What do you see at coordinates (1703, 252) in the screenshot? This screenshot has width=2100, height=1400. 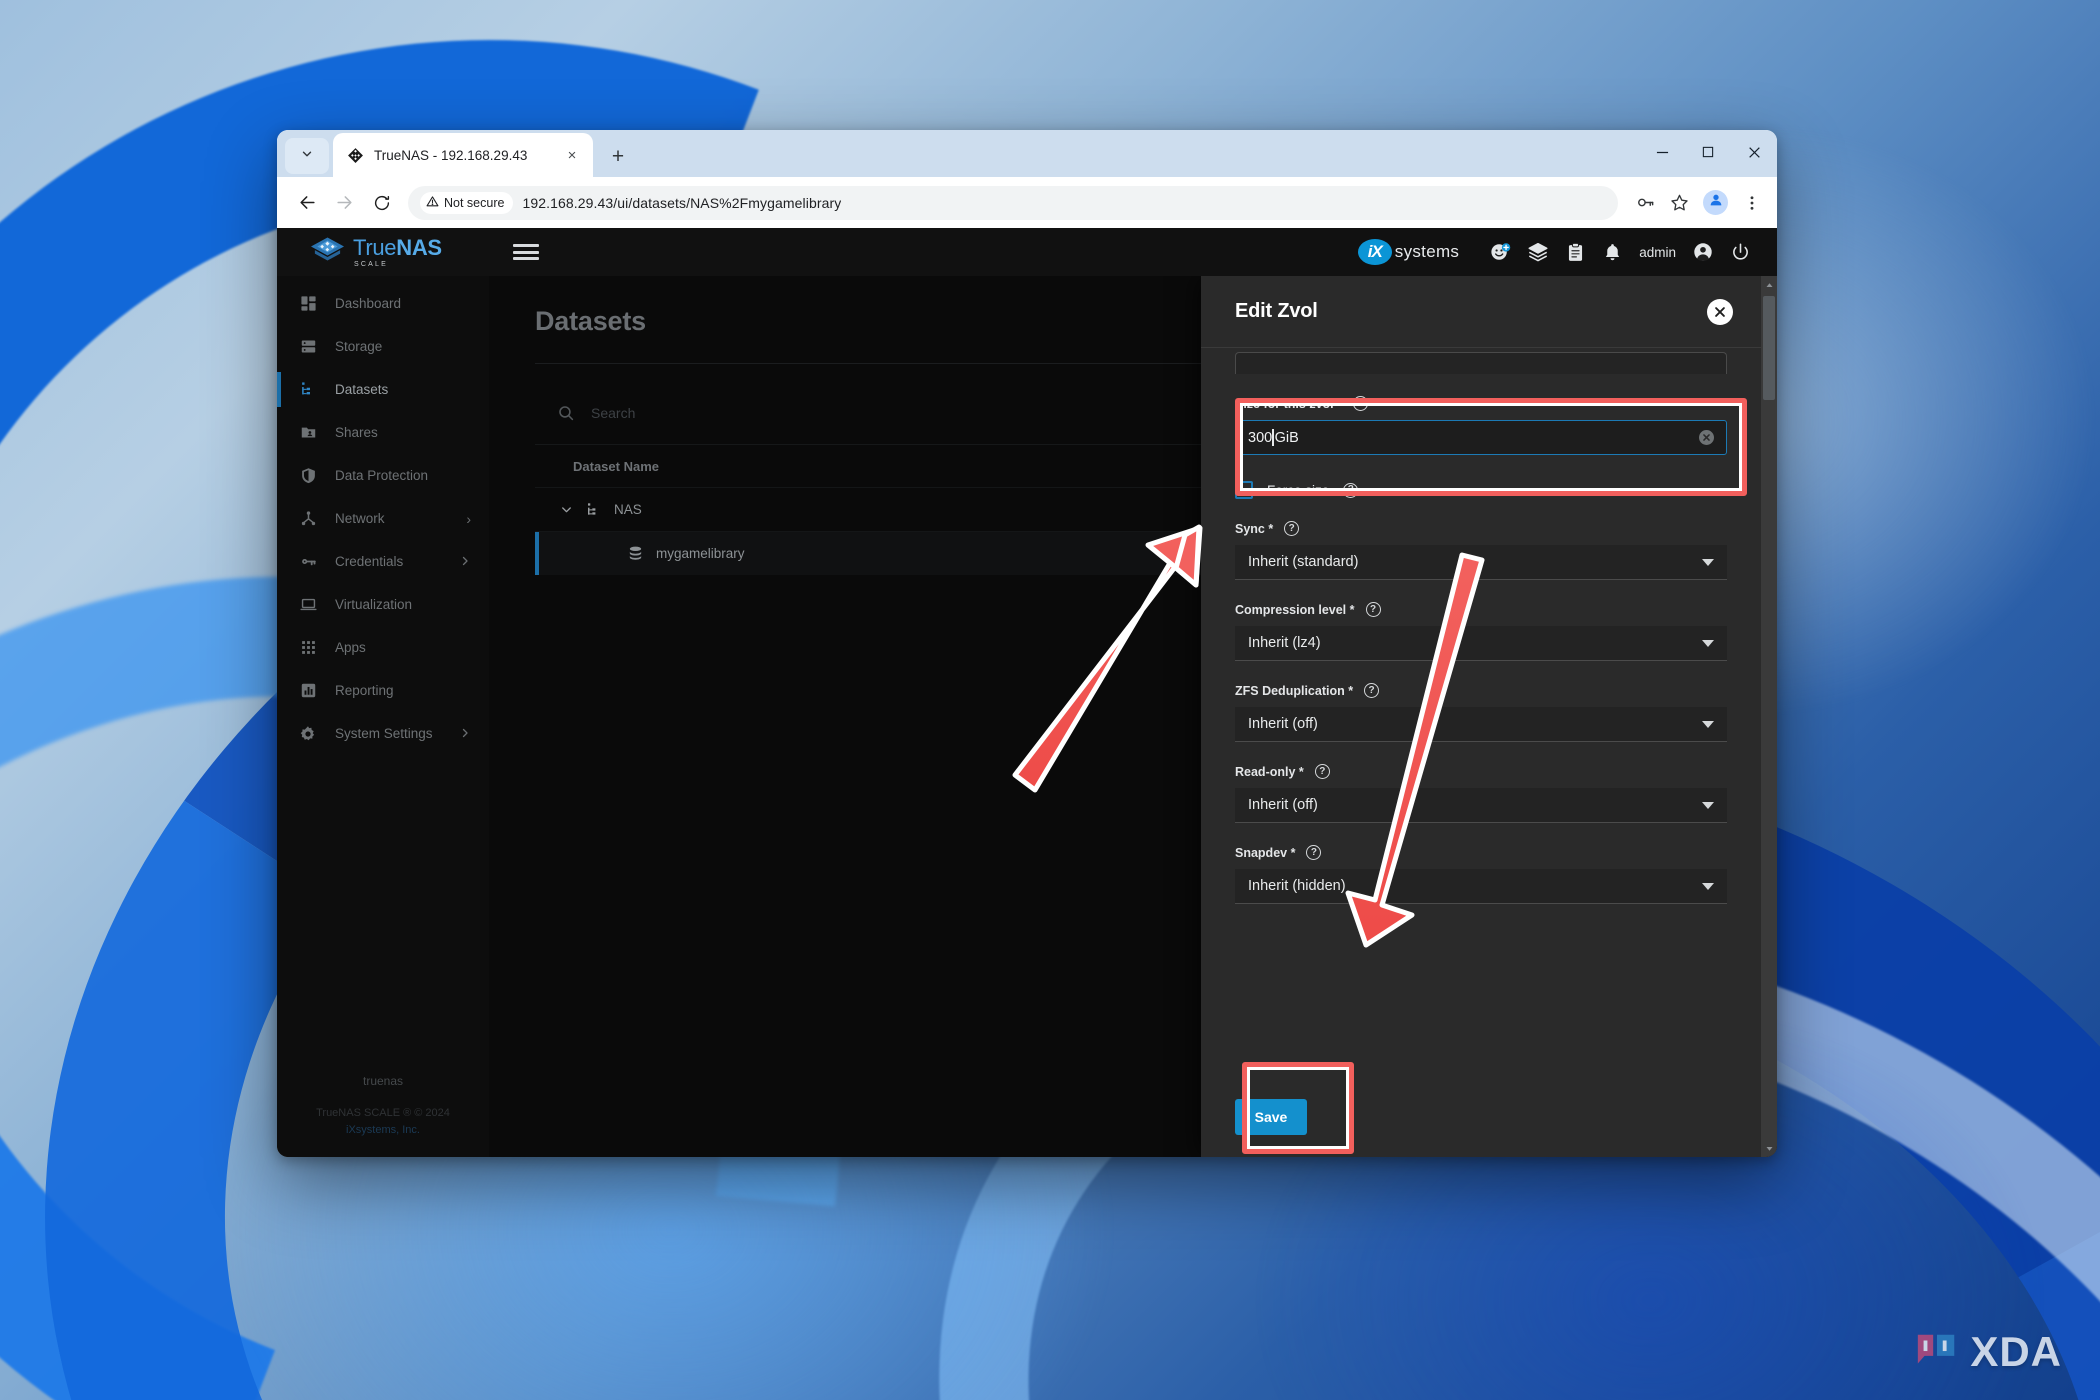 I see `account-circle-icon` at bounding box center [1703, 252].